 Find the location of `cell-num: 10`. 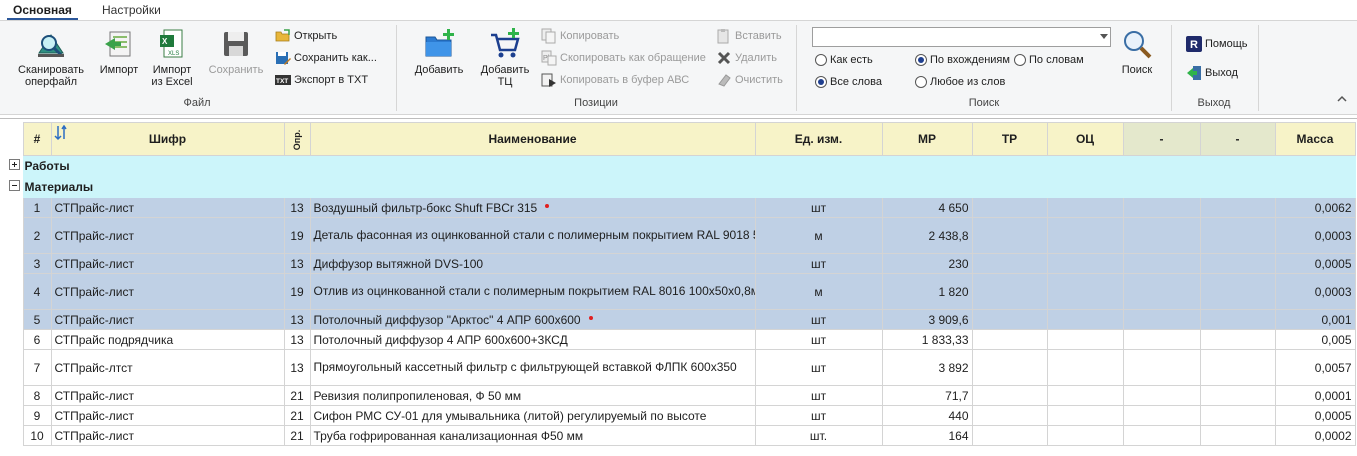

cell-num: 10 is located at coordinates (37, 435).